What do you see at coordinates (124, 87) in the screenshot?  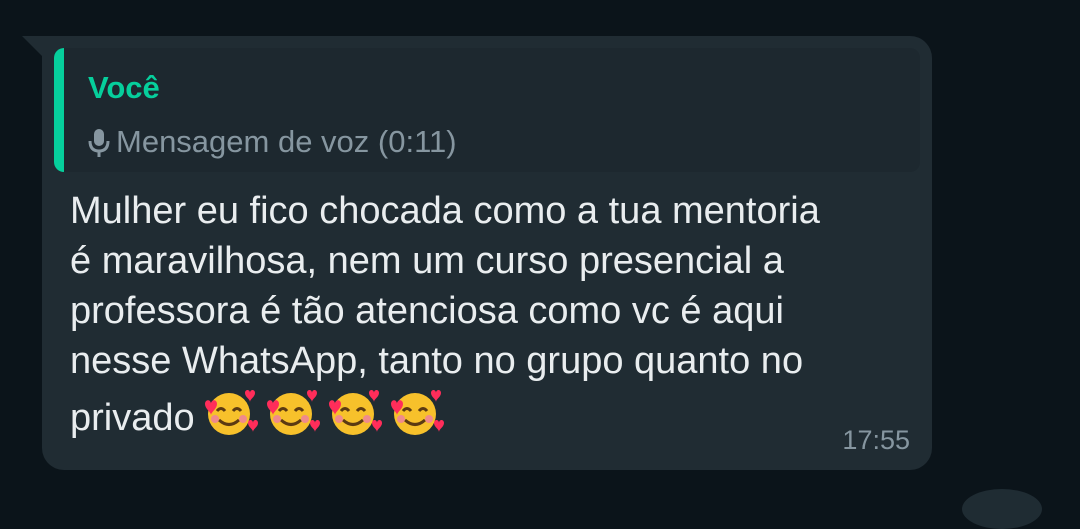 I see `quoted-author: Você` at bounding box center [124, 87].